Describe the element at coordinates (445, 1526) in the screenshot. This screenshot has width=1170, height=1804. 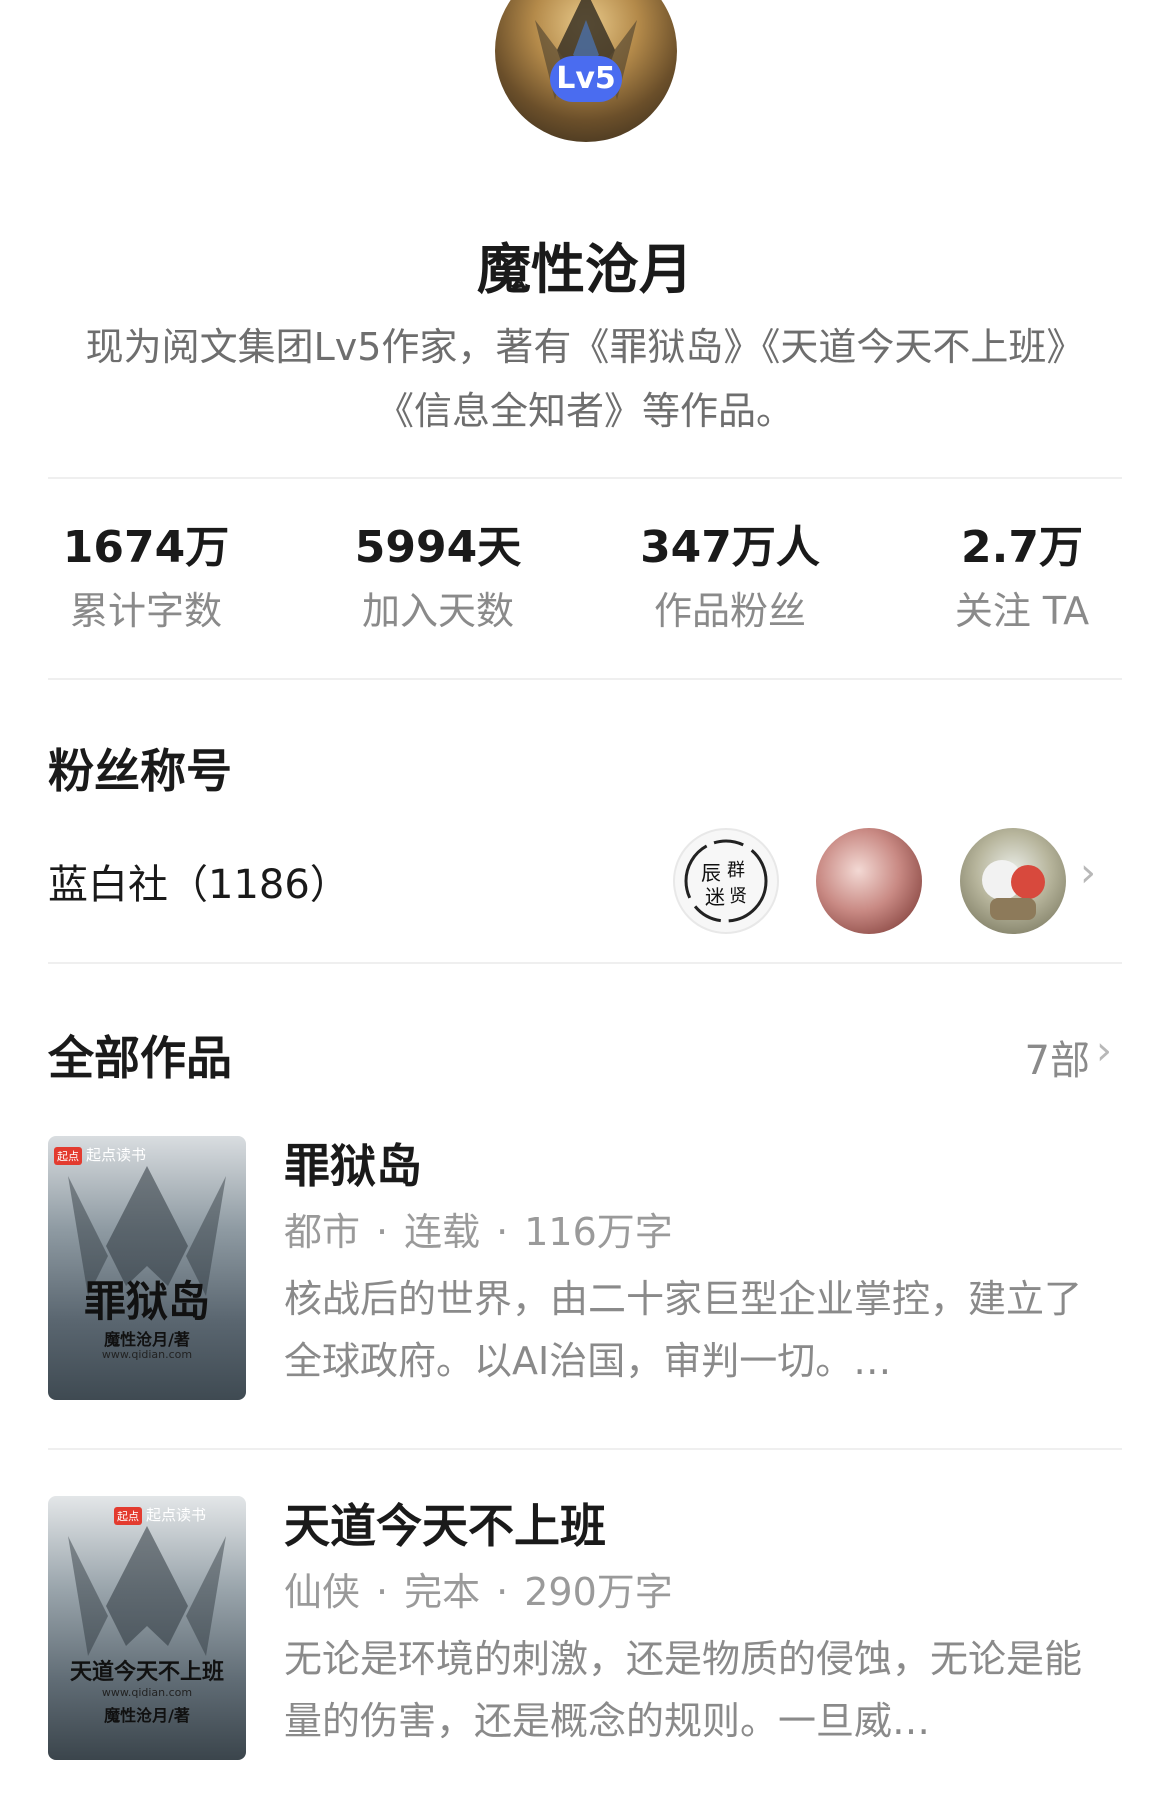
I see `book-title: 天道今天不上班` at that location.